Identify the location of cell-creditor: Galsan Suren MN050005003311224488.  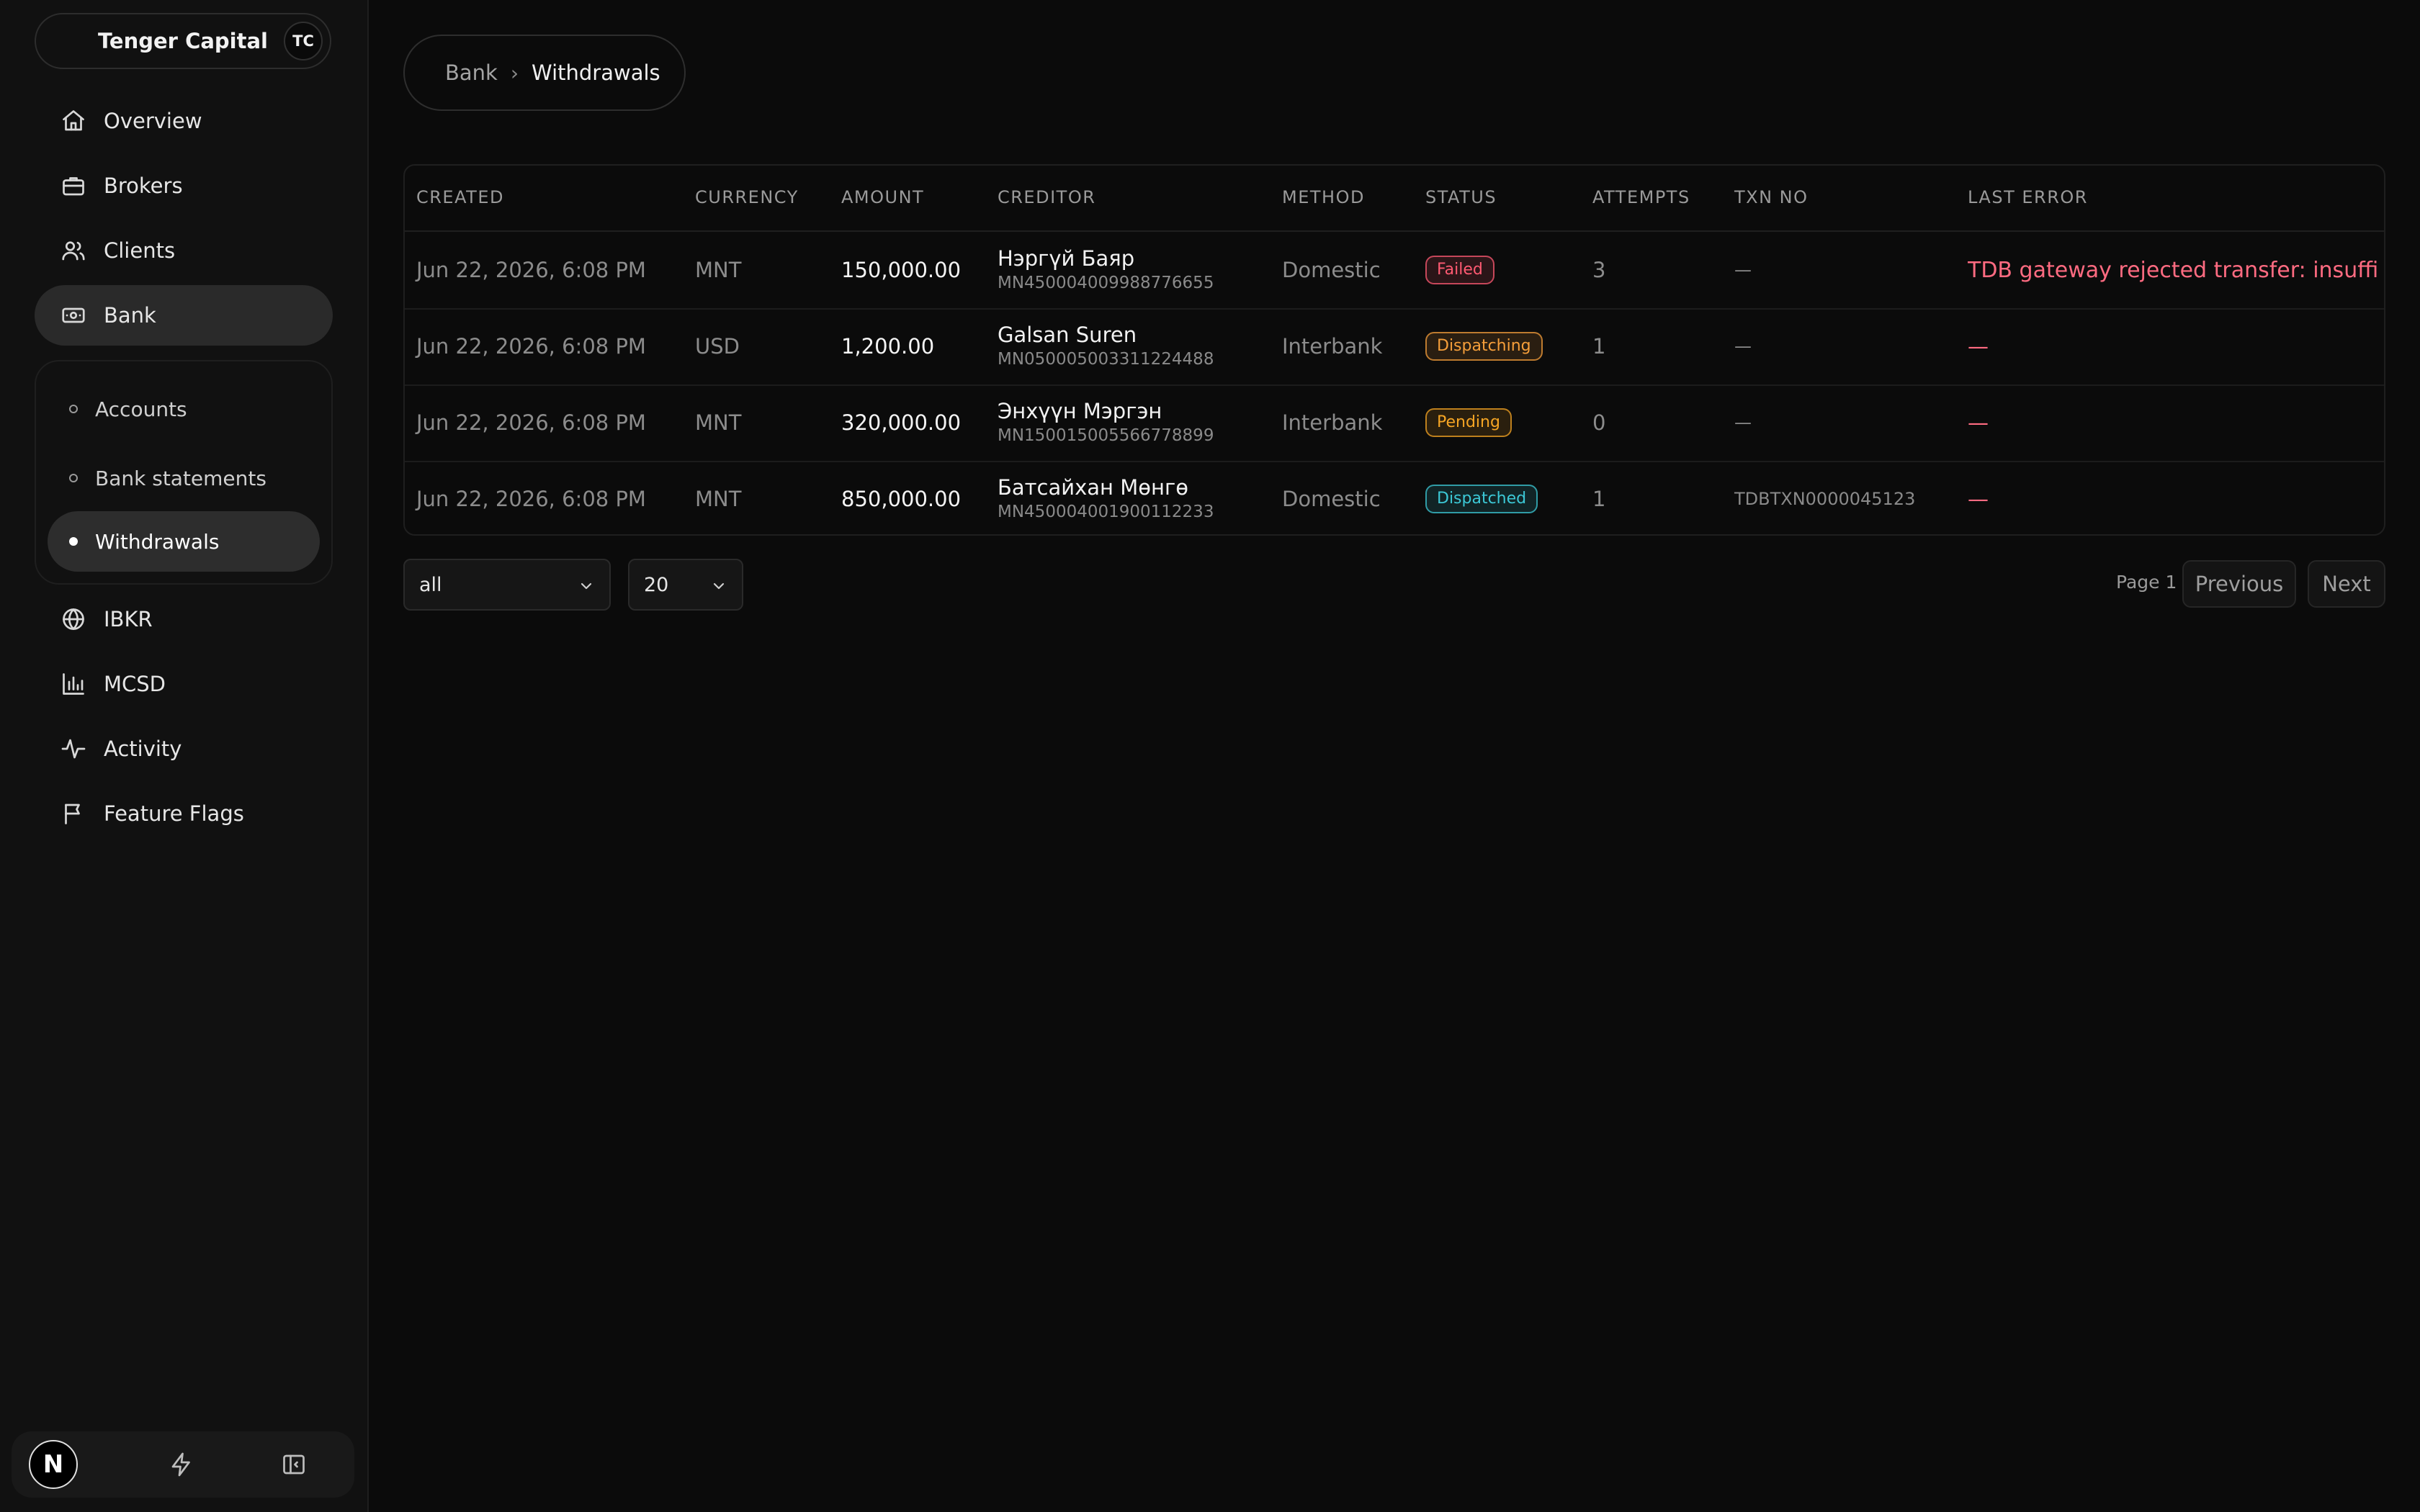
(1106, 346).